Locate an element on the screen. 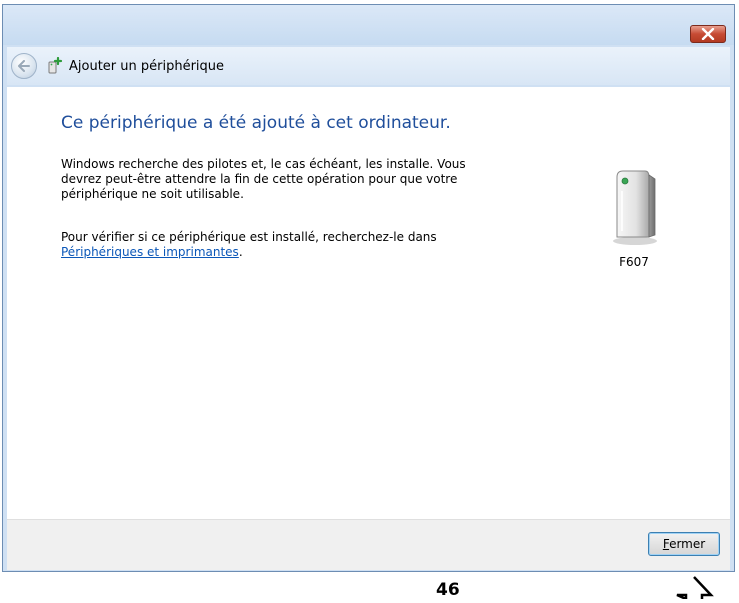 The height and width of the screenshot is (603, 739). back-arrow-icon is located at coordinates (24, 66).